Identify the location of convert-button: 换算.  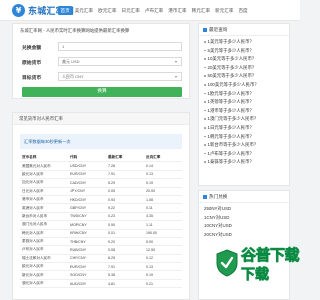
(102, 92).